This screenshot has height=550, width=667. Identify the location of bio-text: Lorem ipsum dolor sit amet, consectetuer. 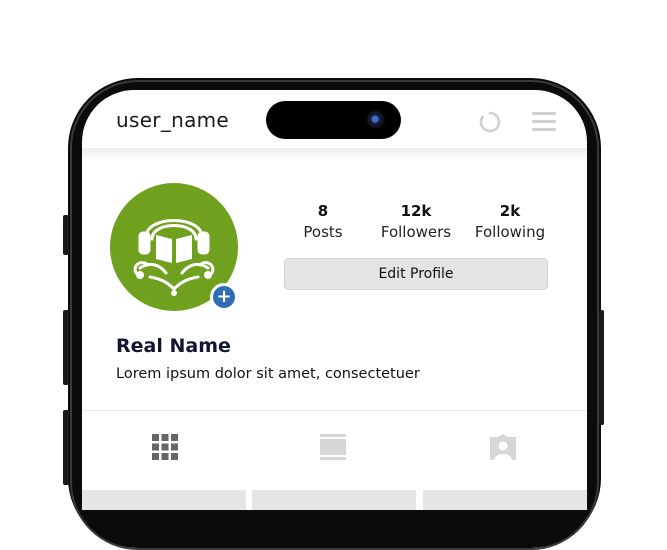
(268, 374).